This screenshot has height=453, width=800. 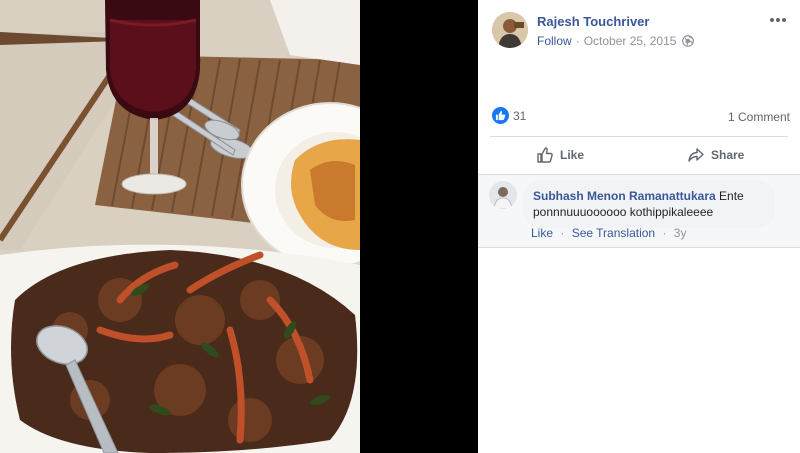 I want to click on like-button-label: Like, so click(x=572, y=155).